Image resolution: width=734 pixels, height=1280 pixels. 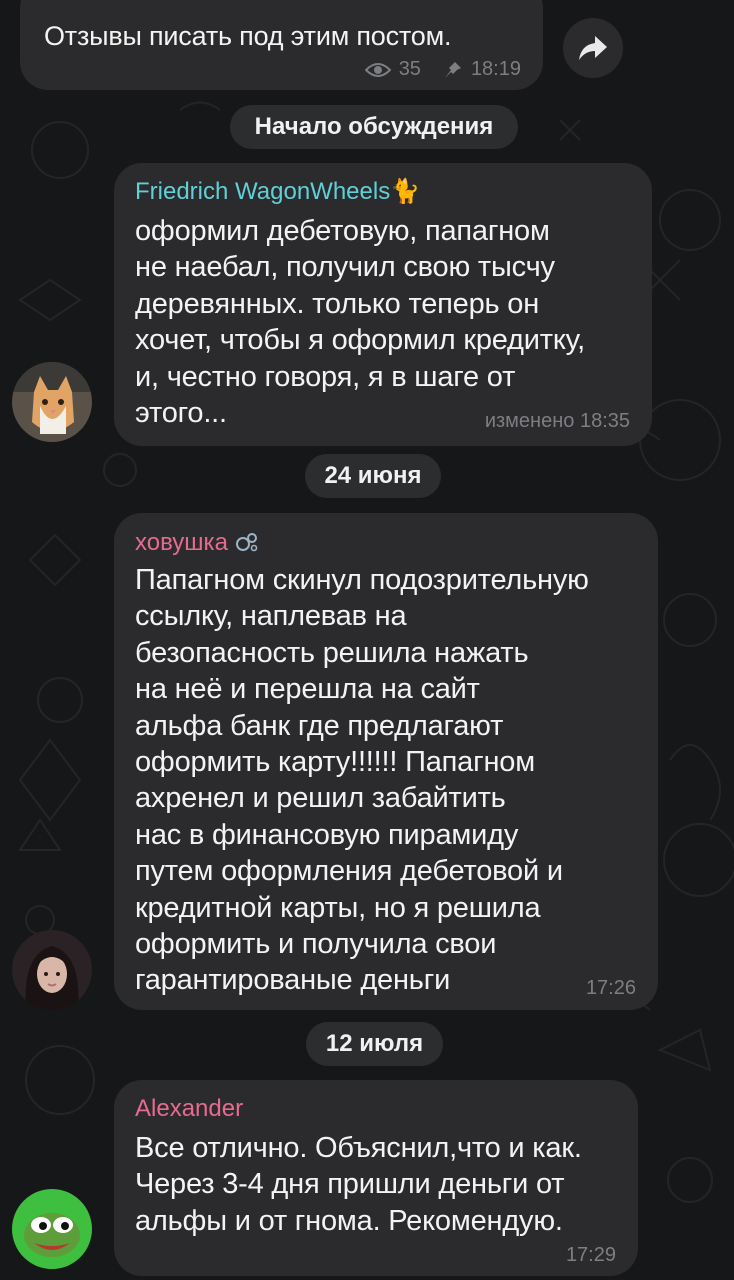 I want to click on channel-post-bubble: Отзывы писать под этим постом. 35 18:19, so click(x=281, y=45).